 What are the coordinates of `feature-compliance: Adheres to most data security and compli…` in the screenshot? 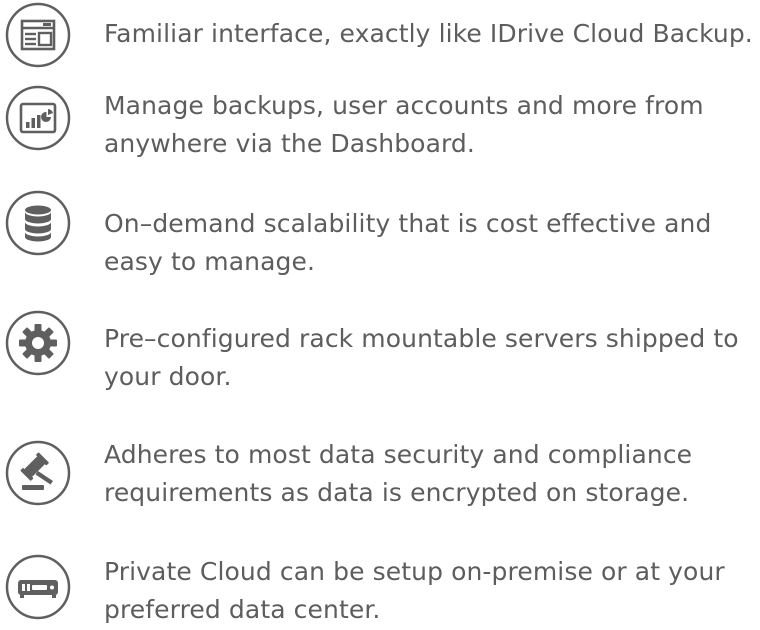 It's located at (380, 467).